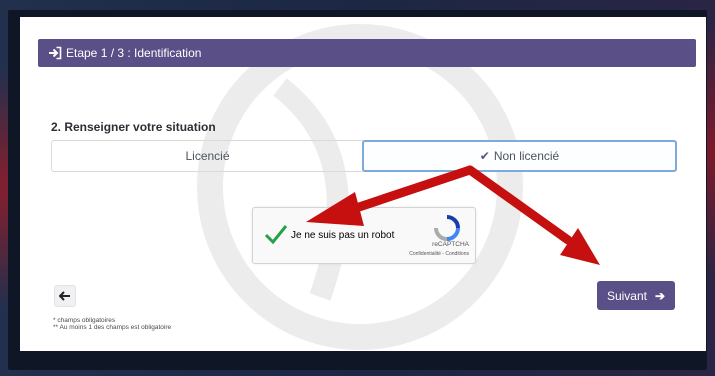 The height and width of the screenshot is (376, 715). Describe the element at coordinates (439, 254) in the screenshot. I see `recaptcha-links: Confidentialité - Conditions` at that location.